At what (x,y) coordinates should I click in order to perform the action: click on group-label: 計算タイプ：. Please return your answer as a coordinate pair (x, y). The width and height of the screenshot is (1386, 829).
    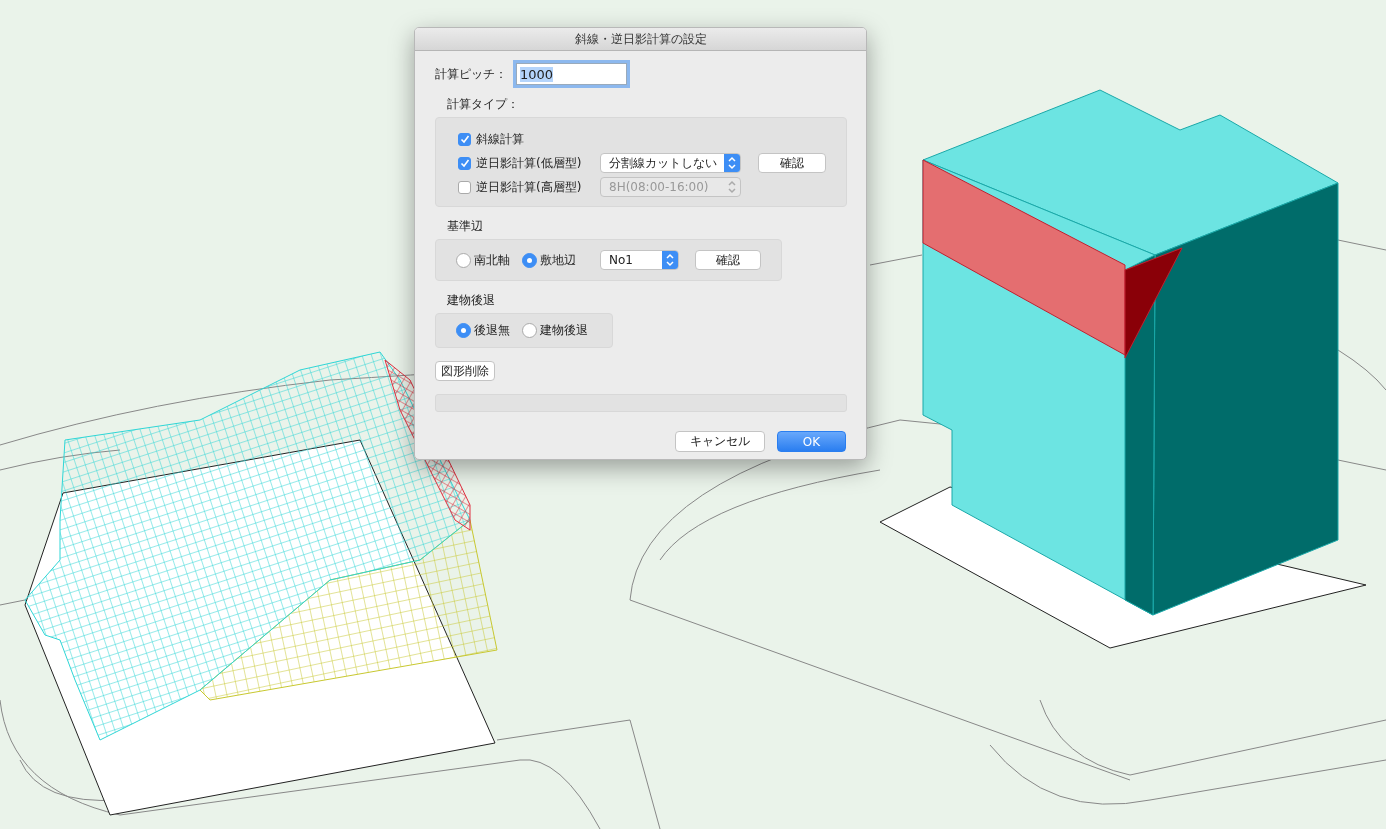
    Looking at the image, I should click on (483, 104).